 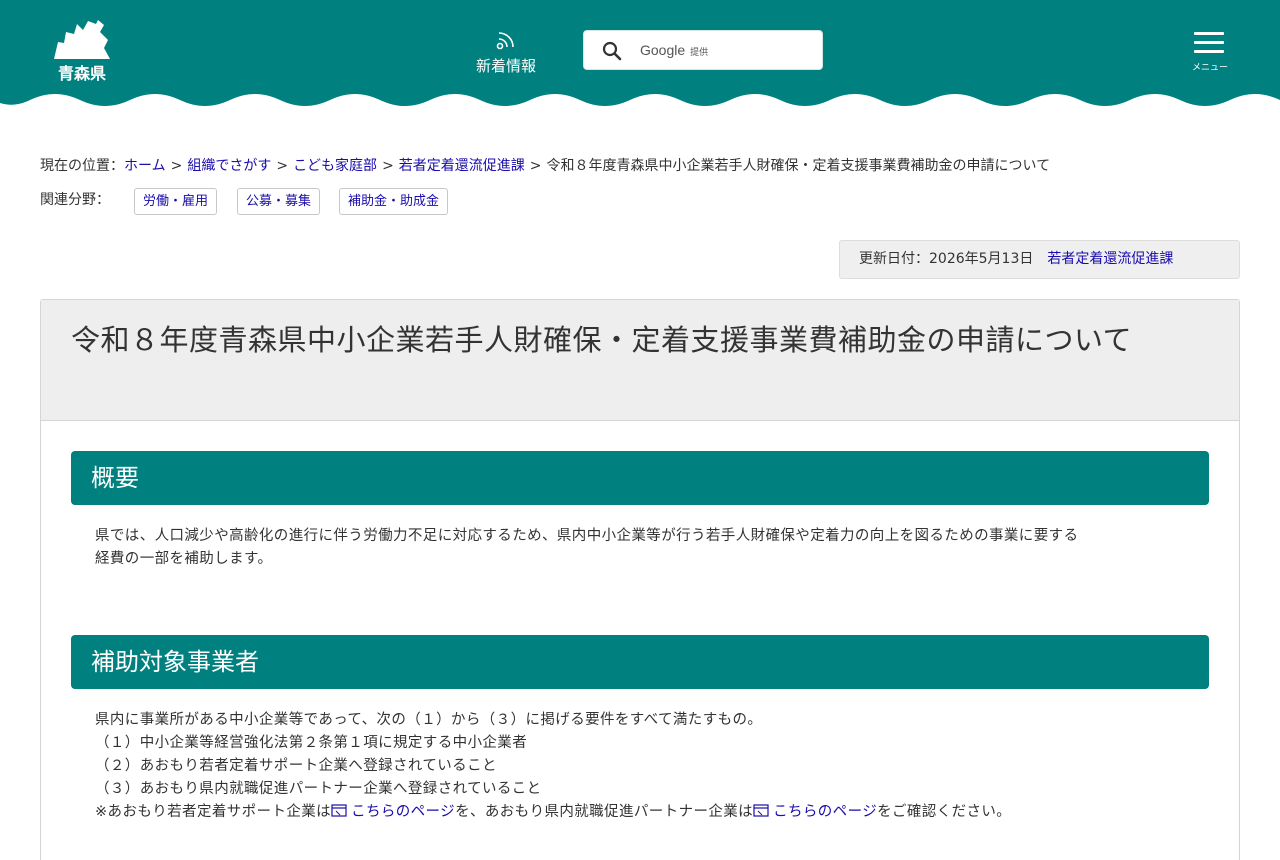 What do you see at coordinates (946, 259) in the screenshot?
I see `updated-date: 更新日付：2026年5月13日` at bounding box center [946, 259].